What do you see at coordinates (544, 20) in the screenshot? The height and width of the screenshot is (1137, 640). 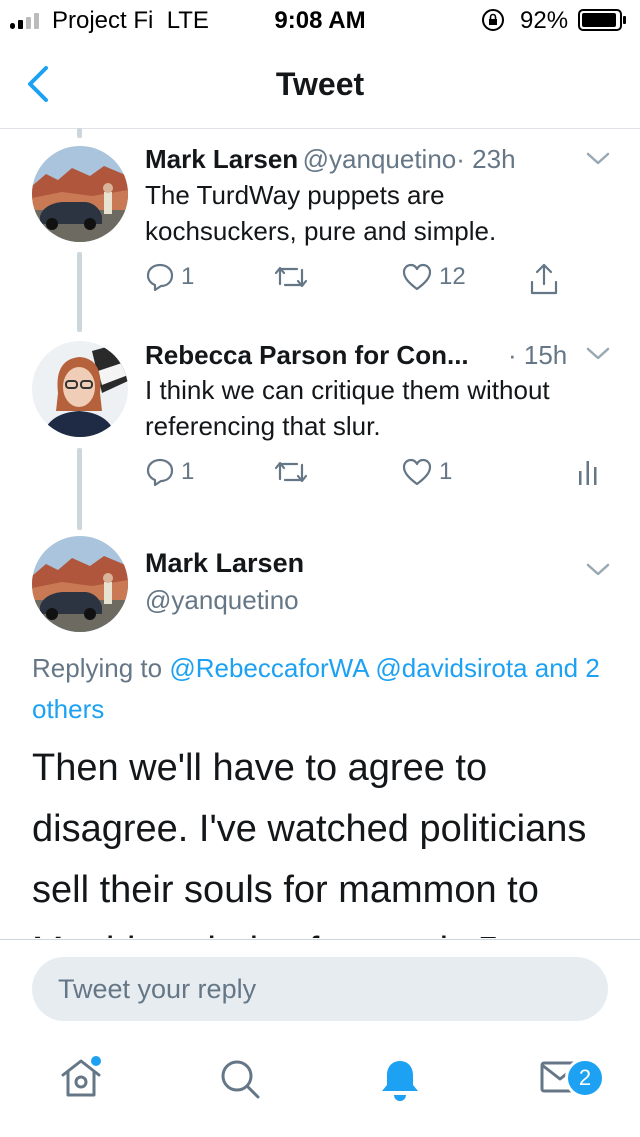 I see `battery-percent: 92%` at bounding box center [544, 20].